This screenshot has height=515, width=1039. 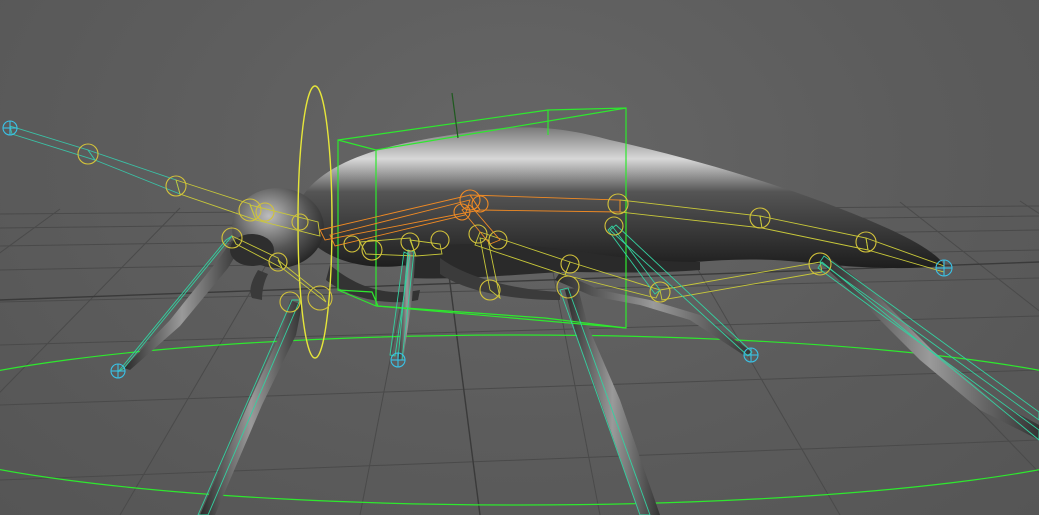 What do you see at coordinates (320, 298) in the screenshot?
I see `joint-mandible` at bounding box center [320, 298].